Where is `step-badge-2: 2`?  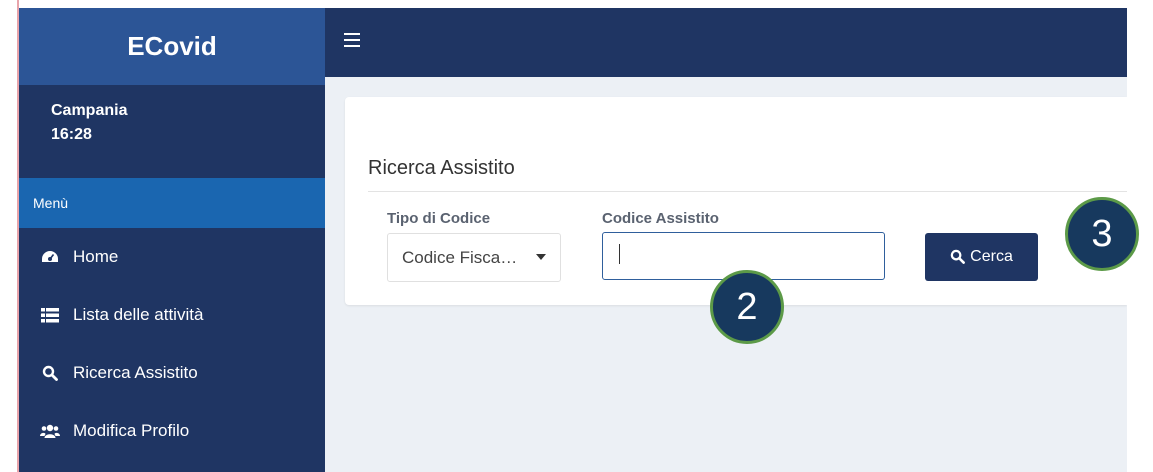 step-badge-2: 2 is located at coordinates (747, 307).